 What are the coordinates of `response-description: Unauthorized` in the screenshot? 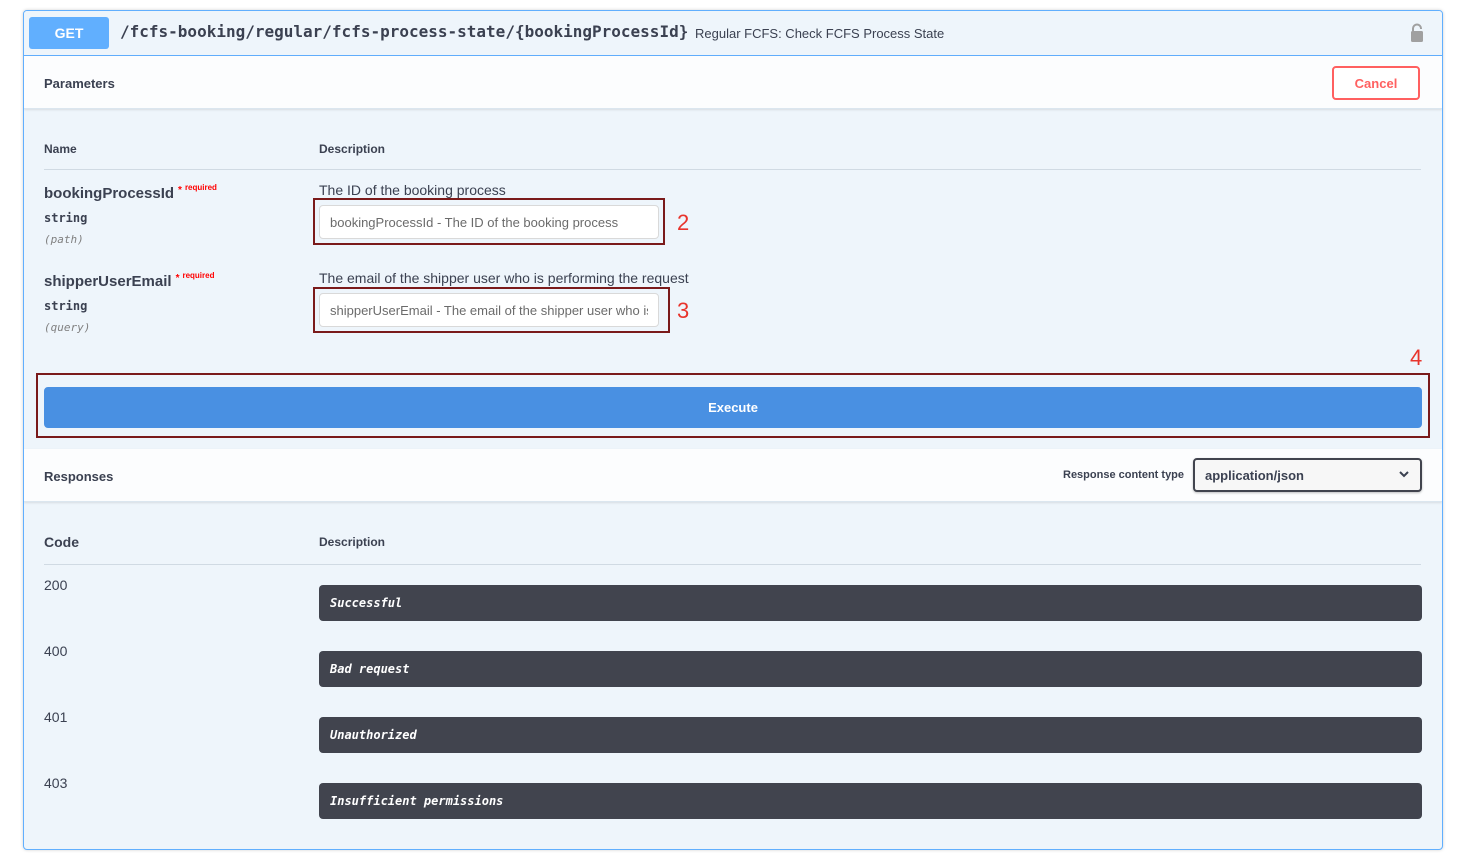 It's located at (870, 735).